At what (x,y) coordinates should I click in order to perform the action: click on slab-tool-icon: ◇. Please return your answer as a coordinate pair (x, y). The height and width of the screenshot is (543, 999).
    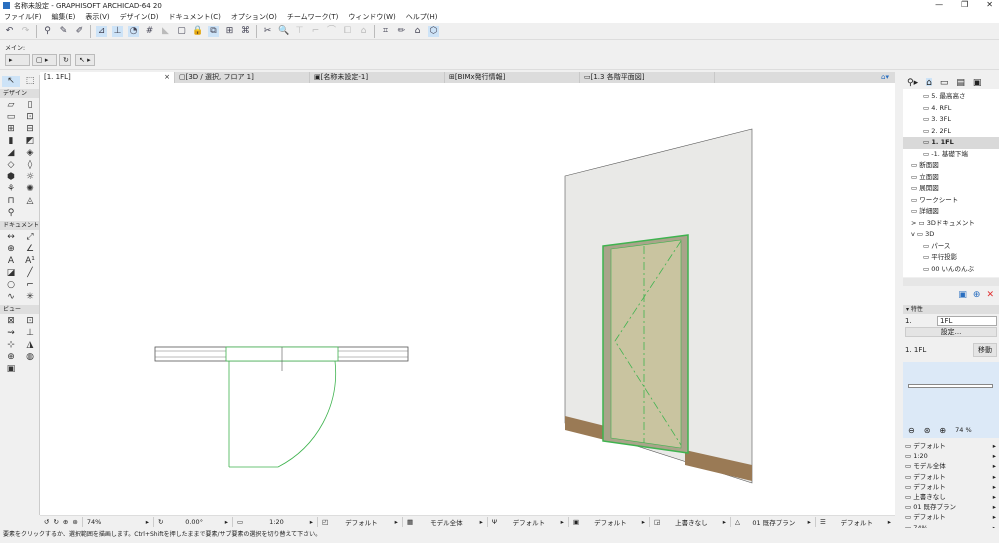
    Looking at the image, I should click on (11, 165).